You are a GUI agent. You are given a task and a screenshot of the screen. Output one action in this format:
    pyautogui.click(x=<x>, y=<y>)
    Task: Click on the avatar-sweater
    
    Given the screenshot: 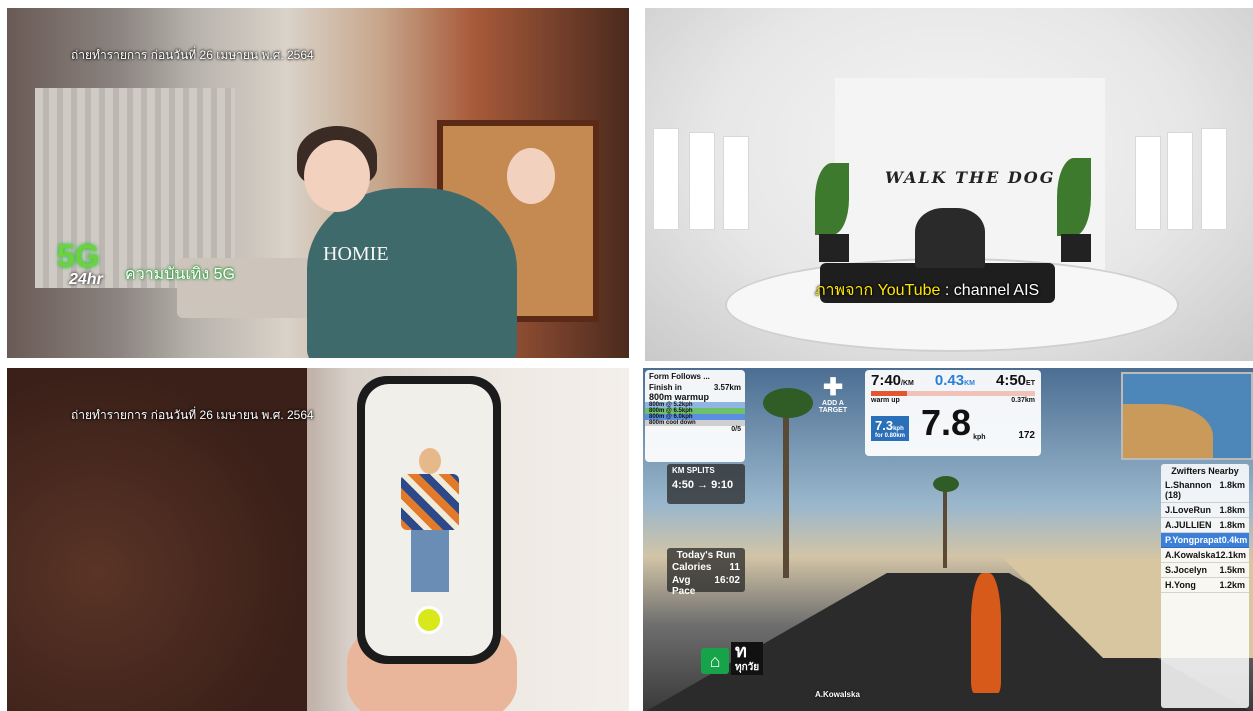 What is the action you would take?
    pyautogui.click(x=430, y=502)
    